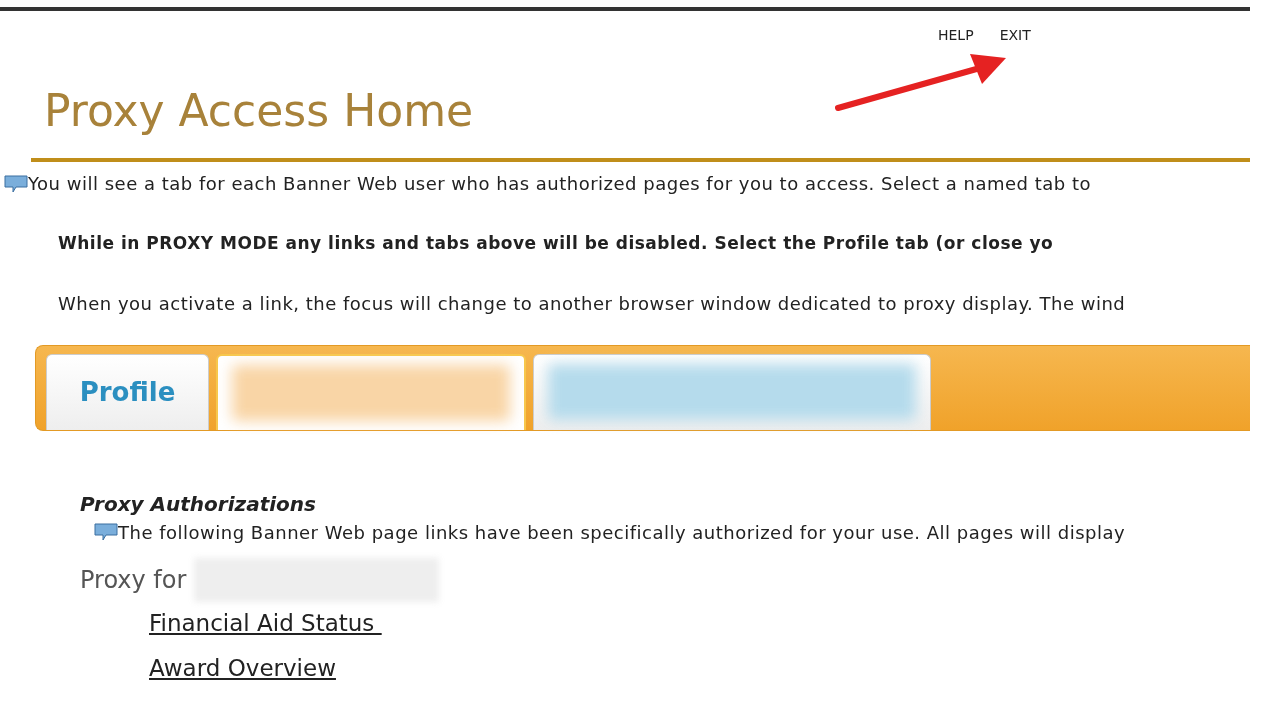 The width and height of the screenshot is (1264, 702). I want to click on page-link: Financial Aid Status, so click(265, 622).